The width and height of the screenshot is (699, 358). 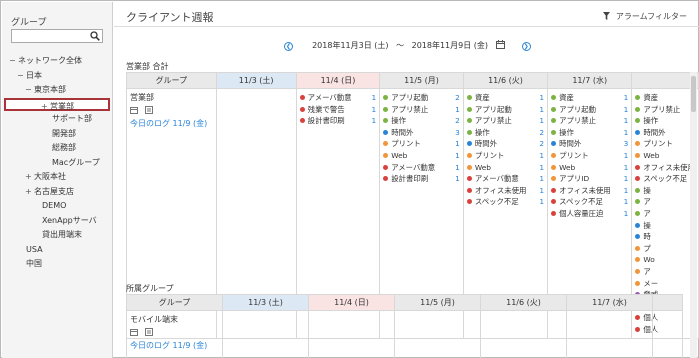 What do you see at coordinates (288, 46) in the screenshot?
I see `prev-week-icon: ❮` at bounding box center [288, 46].